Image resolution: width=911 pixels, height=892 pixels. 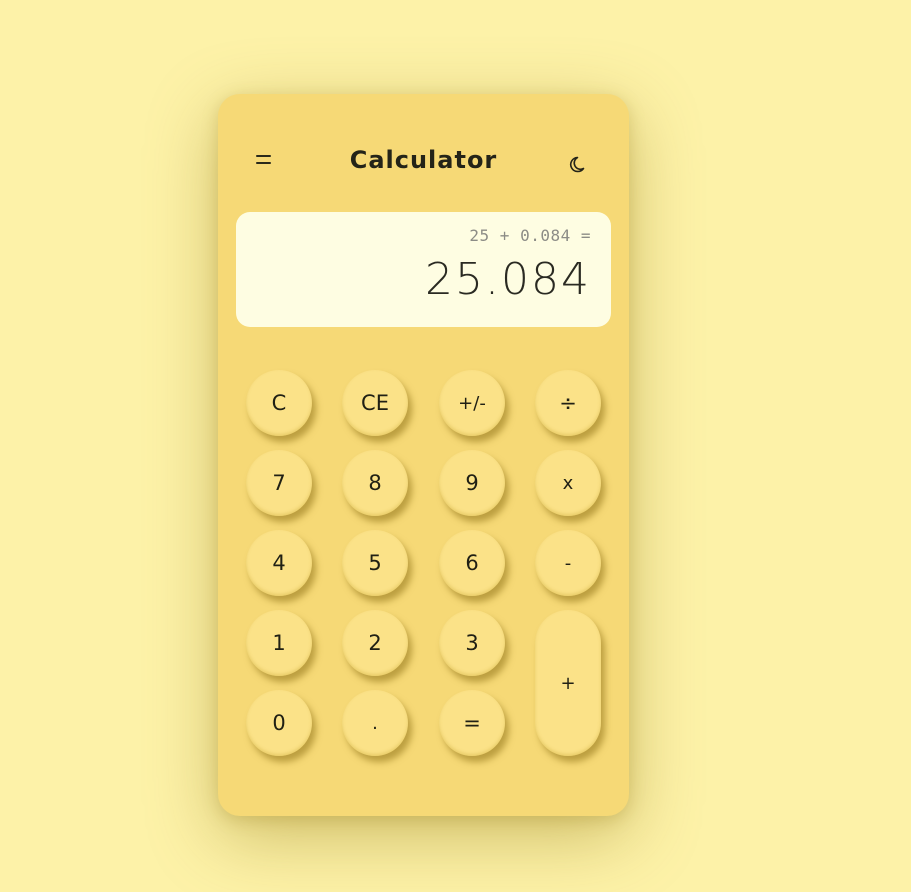 I want to click on multiply-button: x, so click(x=568, y=483).